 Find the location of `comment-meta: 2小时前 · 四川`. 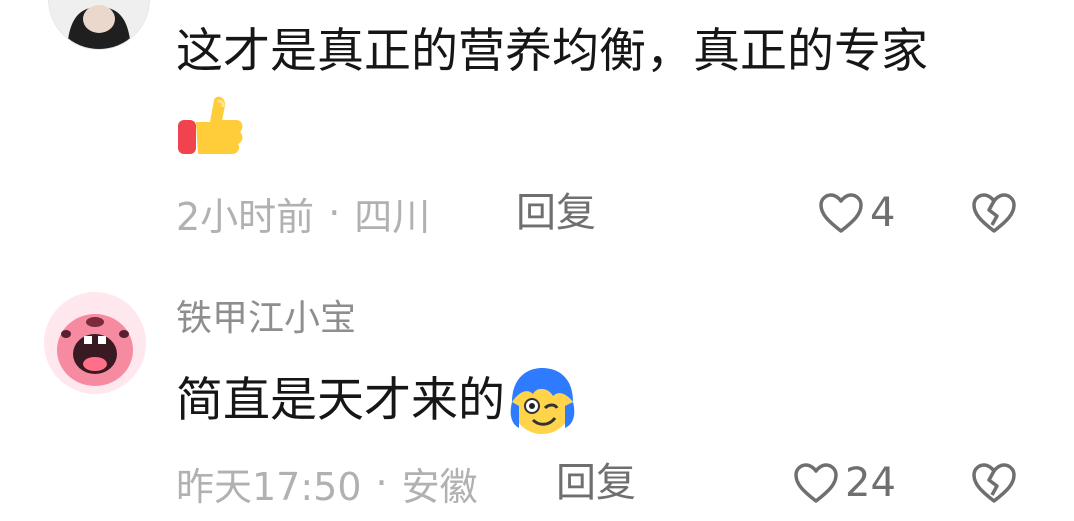

comment-meta: 2小时前 · 四川 is located at coordinates (303, 213).